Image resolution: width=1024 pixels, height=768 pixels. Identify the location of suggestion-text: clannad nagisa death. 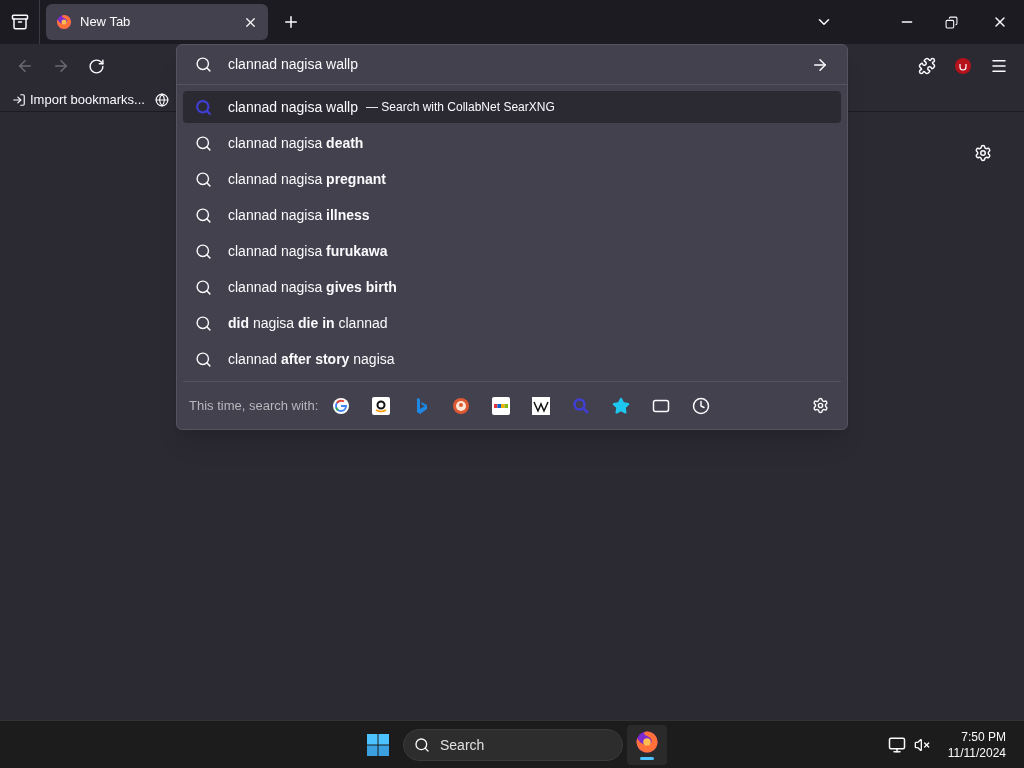
(296, 143).